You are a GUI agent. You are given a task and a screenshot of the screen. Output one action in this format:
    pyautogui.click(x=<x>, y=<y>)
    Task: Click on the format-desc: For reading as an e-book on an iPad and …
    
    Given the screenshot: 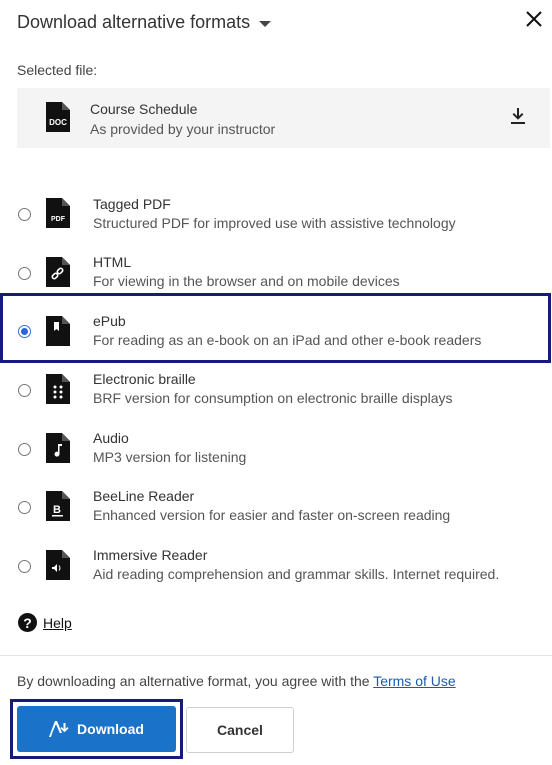 What is the action you would take?
    pyautogui.click(x=287, y=340)
    